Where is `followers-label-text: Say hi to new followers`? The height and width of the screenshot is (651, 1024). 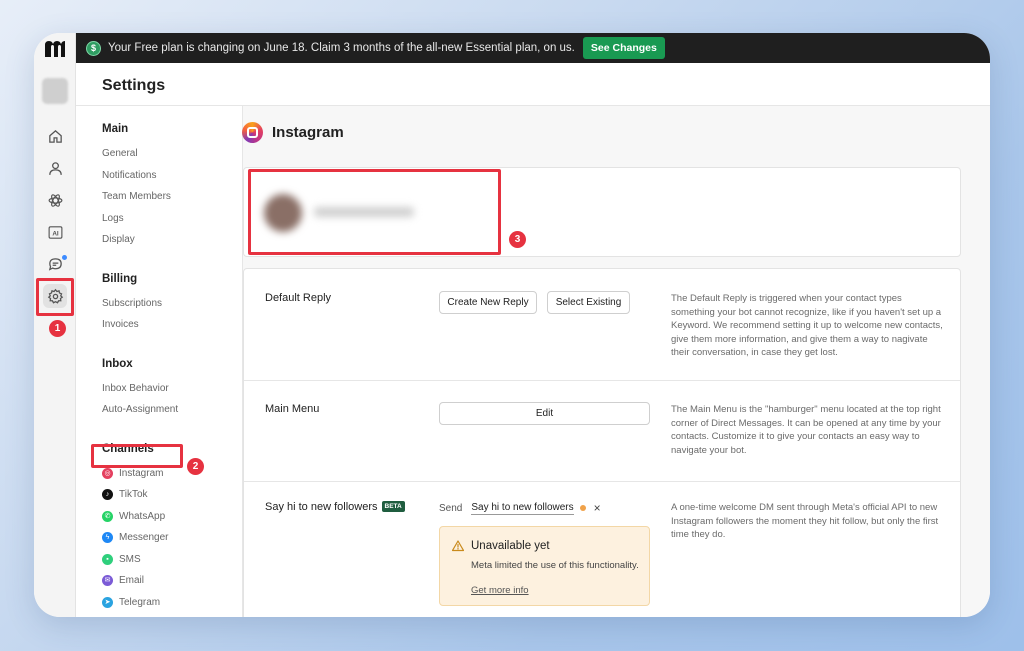 followers-label-text: Say hi to new followers is located at coordinates (321, 507).